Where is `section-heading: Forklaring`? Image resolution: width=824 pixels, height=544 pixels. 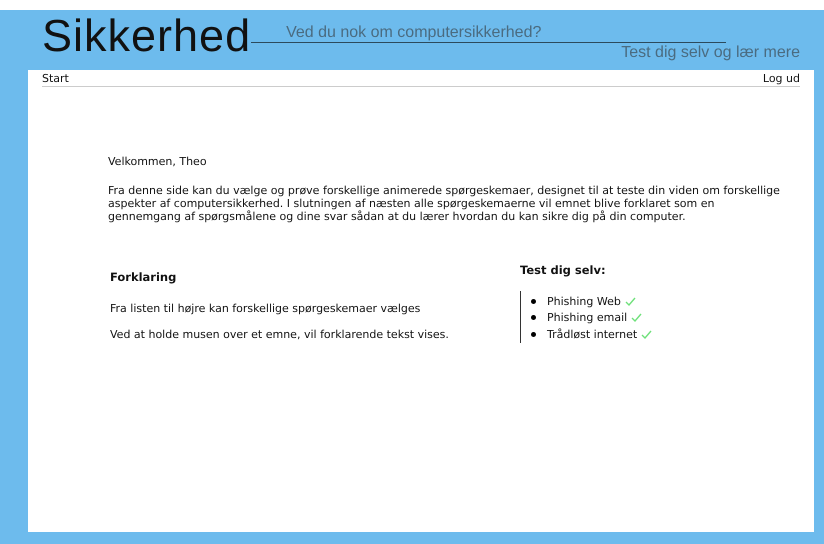 section-heading: Forklaring is located at coordinates (144, 277).